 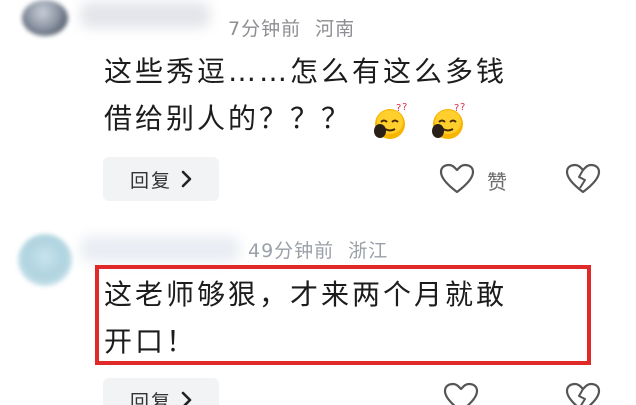 What do you see at coordinates (291, 251) in the screenshot?
I see `comment-time: 49分钟前` at bounding box center [291, 251].